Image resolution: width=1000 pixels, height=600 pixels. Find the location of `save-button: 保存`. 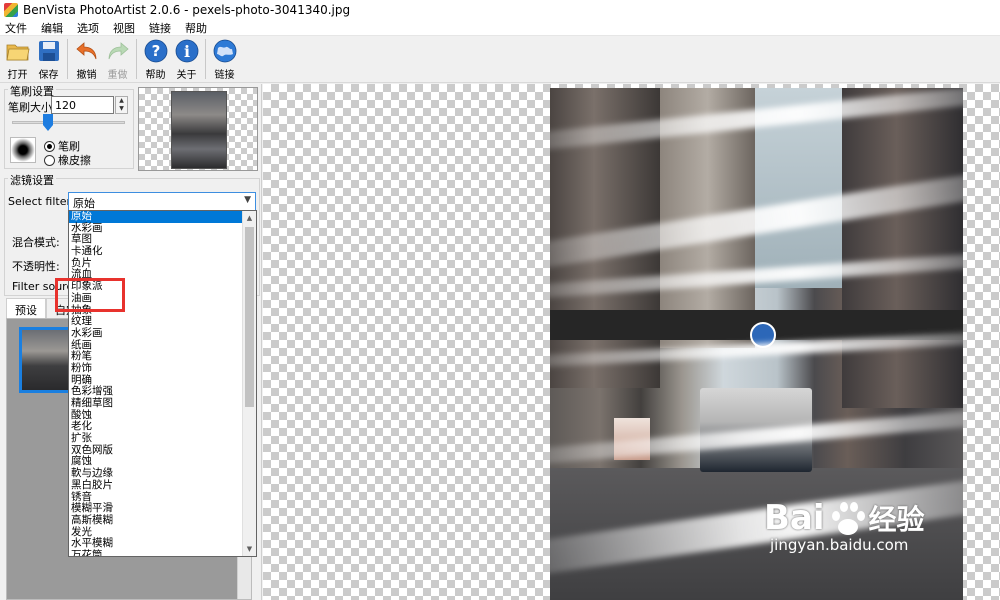

save-button: 保存 is located at coordinates (48, 59).